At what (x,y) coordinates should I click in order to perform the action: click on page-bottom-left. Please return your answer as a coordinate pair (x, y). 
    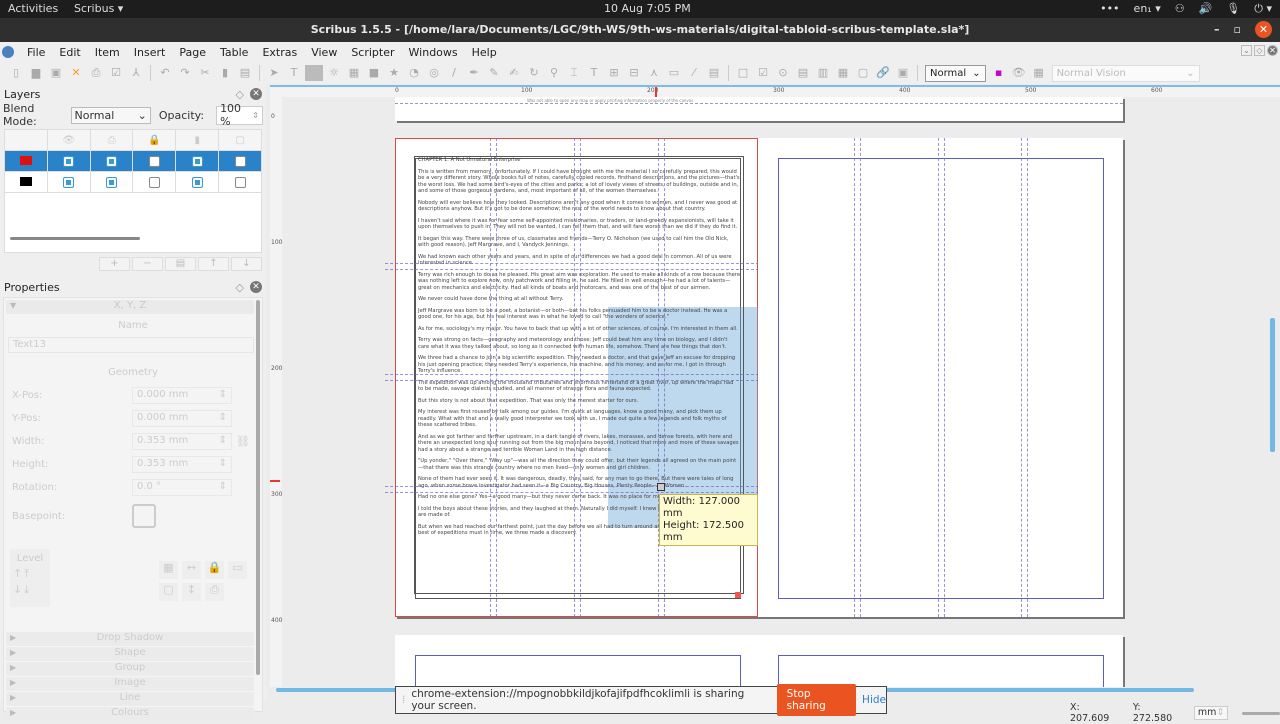
    Looking at the image, I should click on (576, 661).